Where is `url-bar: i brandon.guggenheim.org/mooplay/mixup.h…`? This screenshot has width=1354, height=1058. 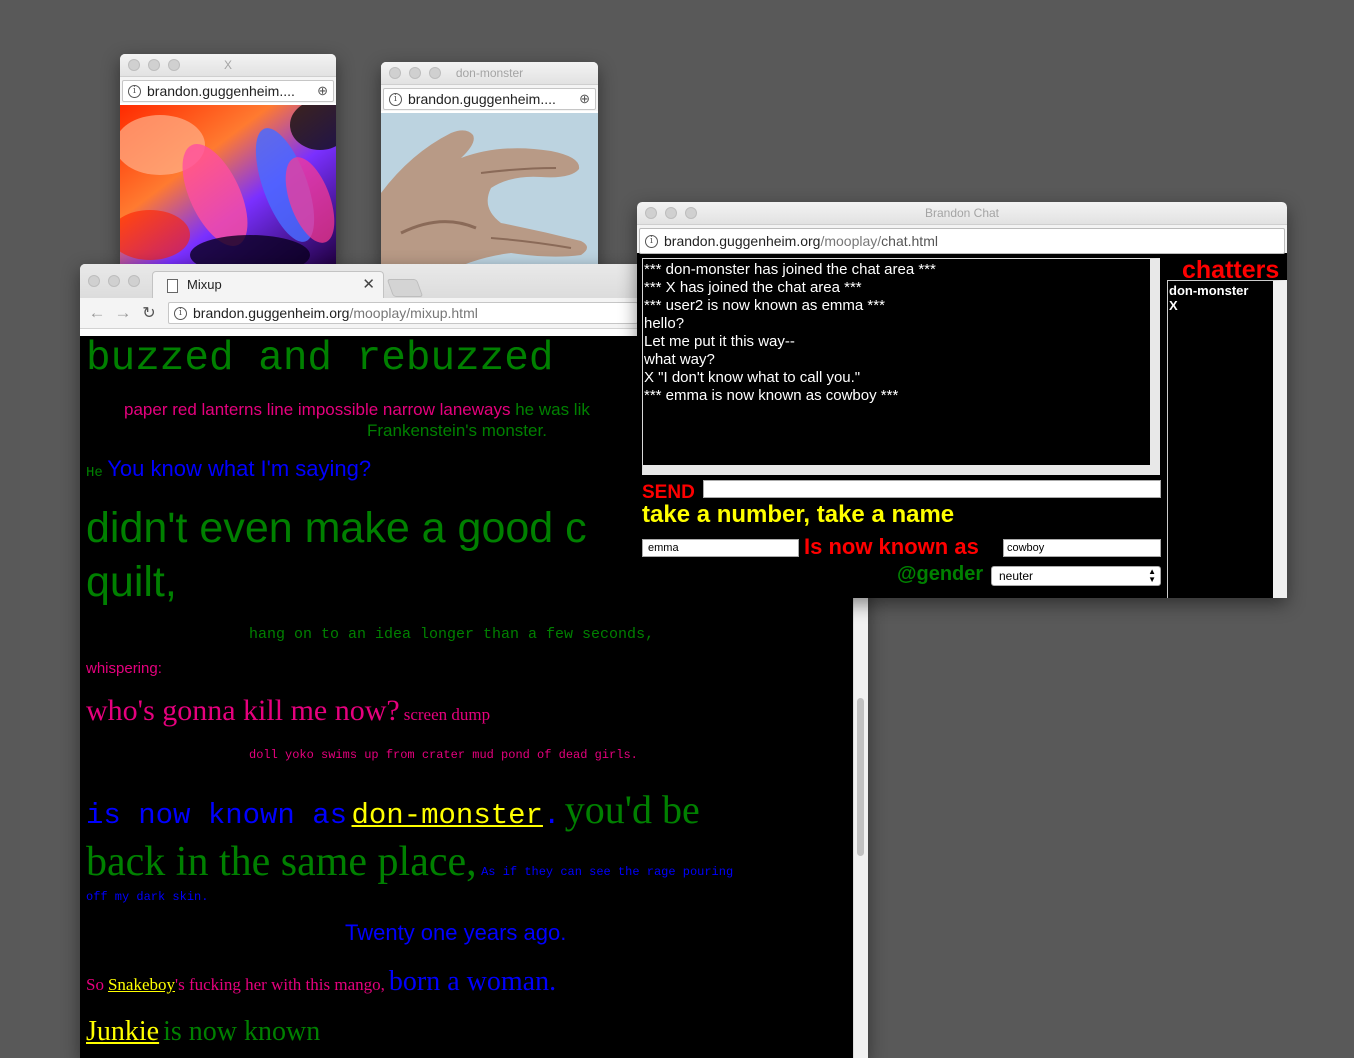
url-bar: i brandon.guggenheim.org/mooplay/mixup.h… is located at coordinates (403, 313).